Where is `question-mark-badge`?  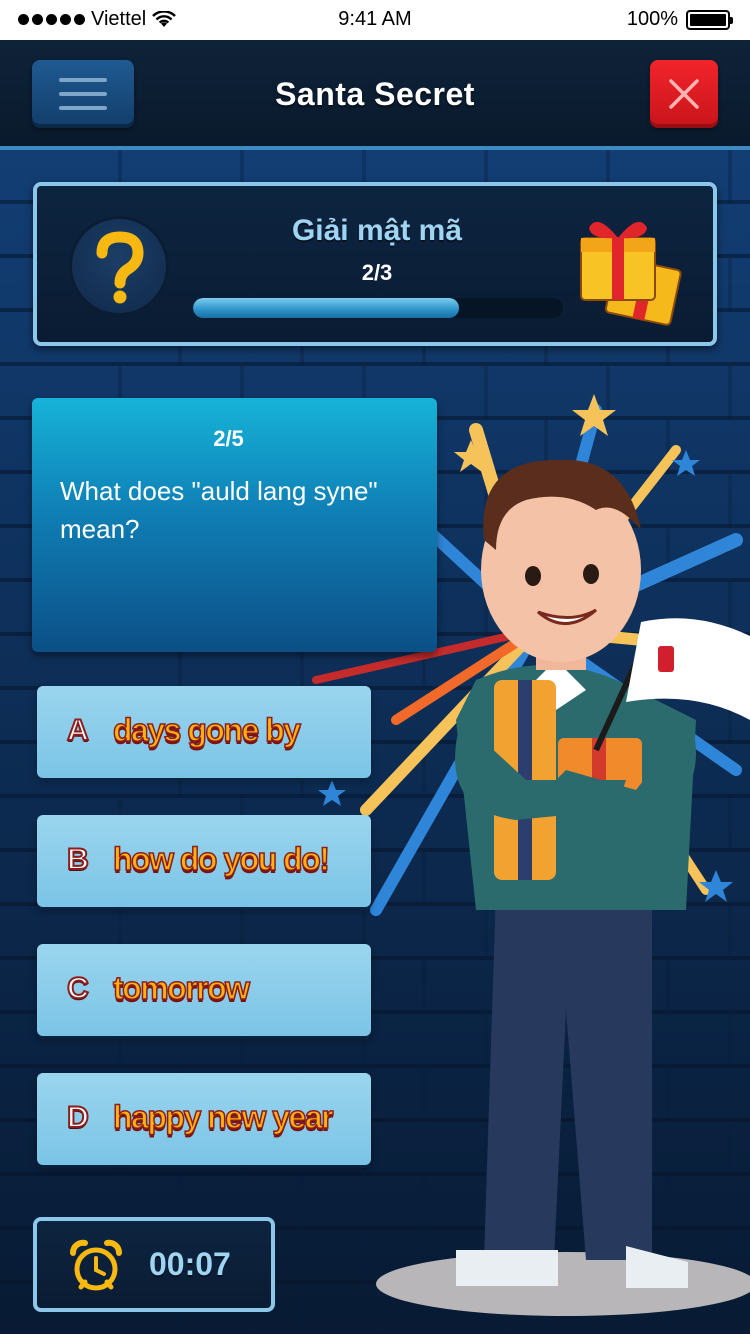 question-mark-badge is located at coordinates (119, 266).